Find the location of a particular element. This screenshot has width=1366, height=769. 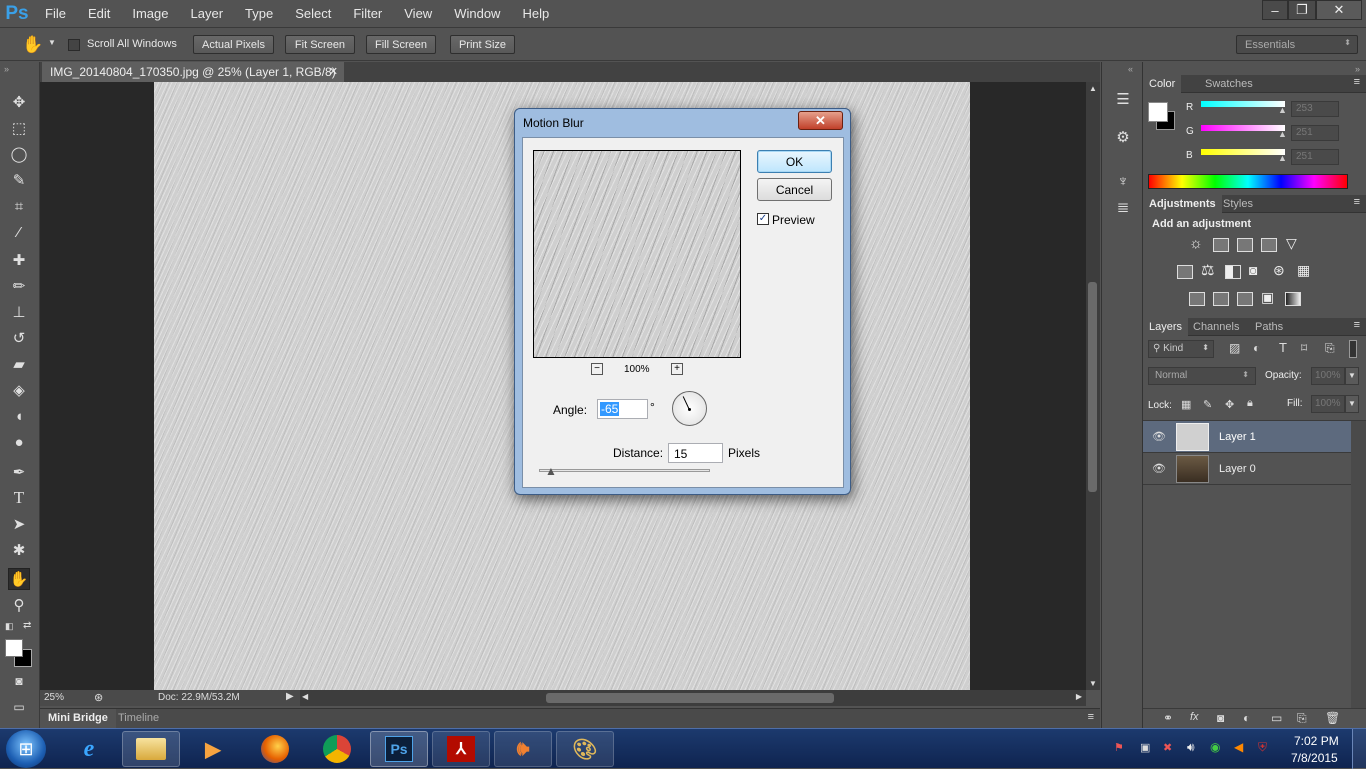

tray-app-icon: ▣ is located at coordinates (1145, 747).